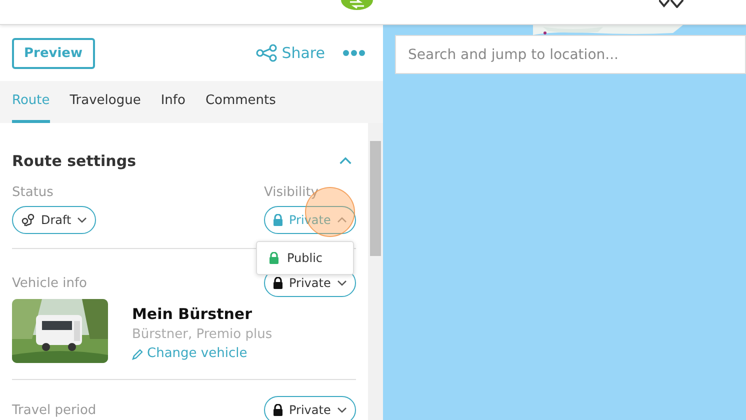 Image resolution: width=746 pixels, height=420 pixels. What do you see at coordinates (54, 410) in the screenshot?
I see `field-label: Travel period` at bounding box center [54, 410].